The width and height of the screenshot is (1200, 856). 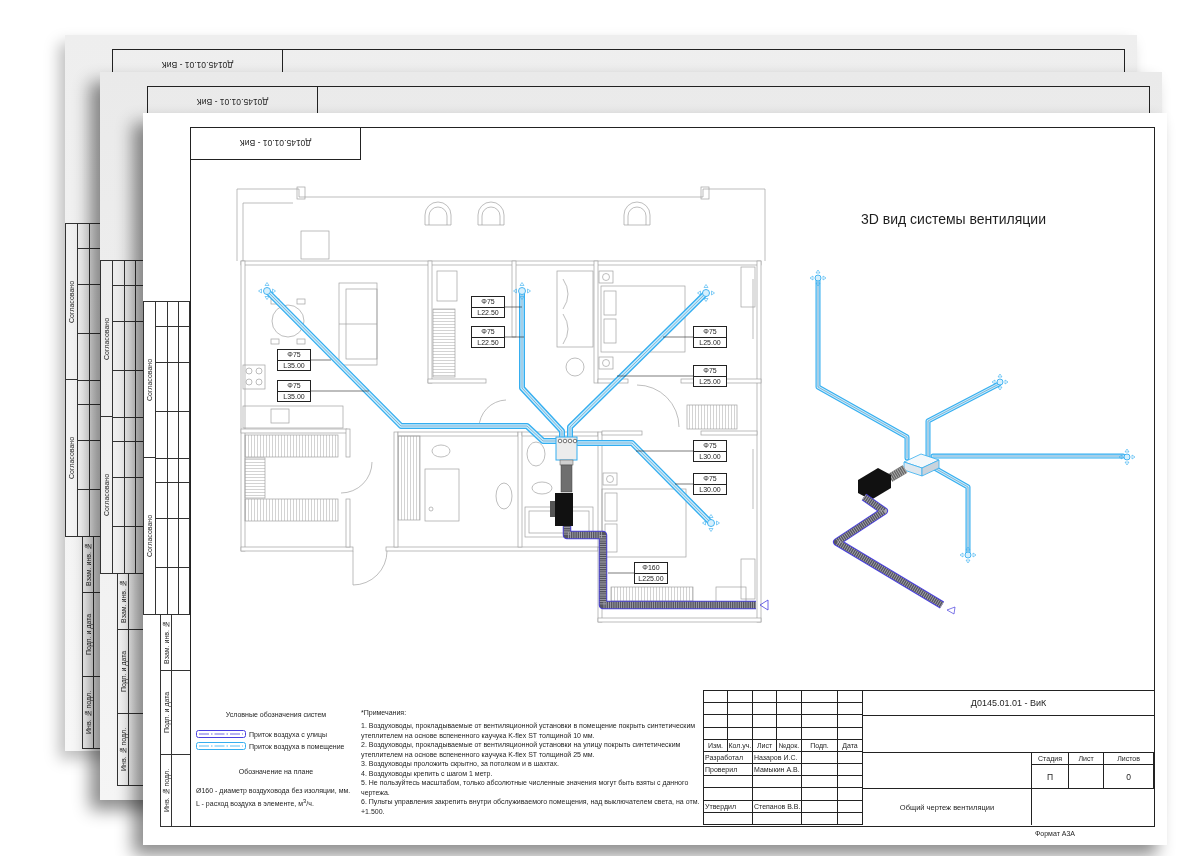 What do you see at coordinates (1050, 777) in the screenshot?
I see `stage-value: П` at bounding box center [1050, 777].